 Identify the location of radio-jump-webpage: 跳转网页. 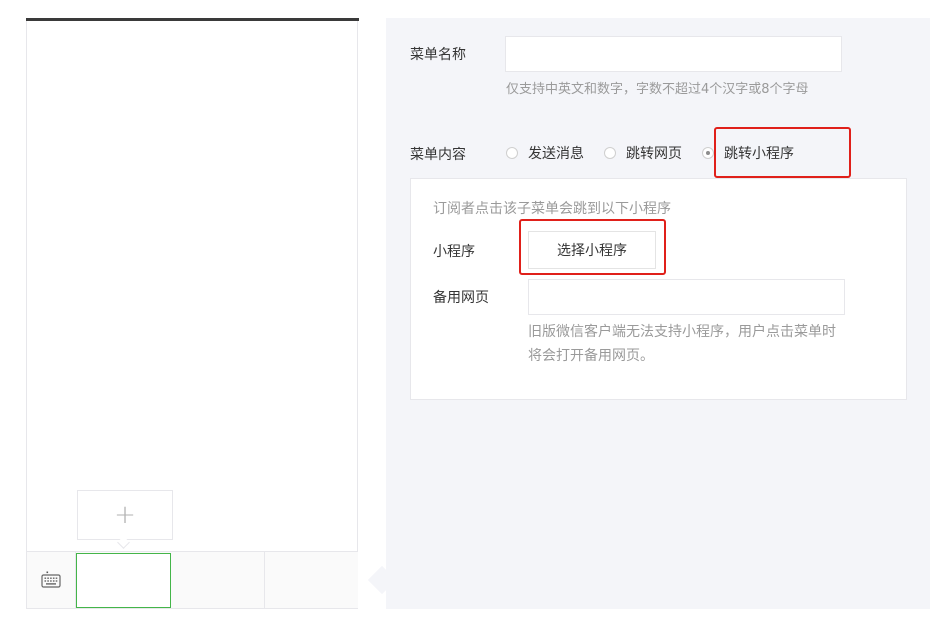
(643, 153).